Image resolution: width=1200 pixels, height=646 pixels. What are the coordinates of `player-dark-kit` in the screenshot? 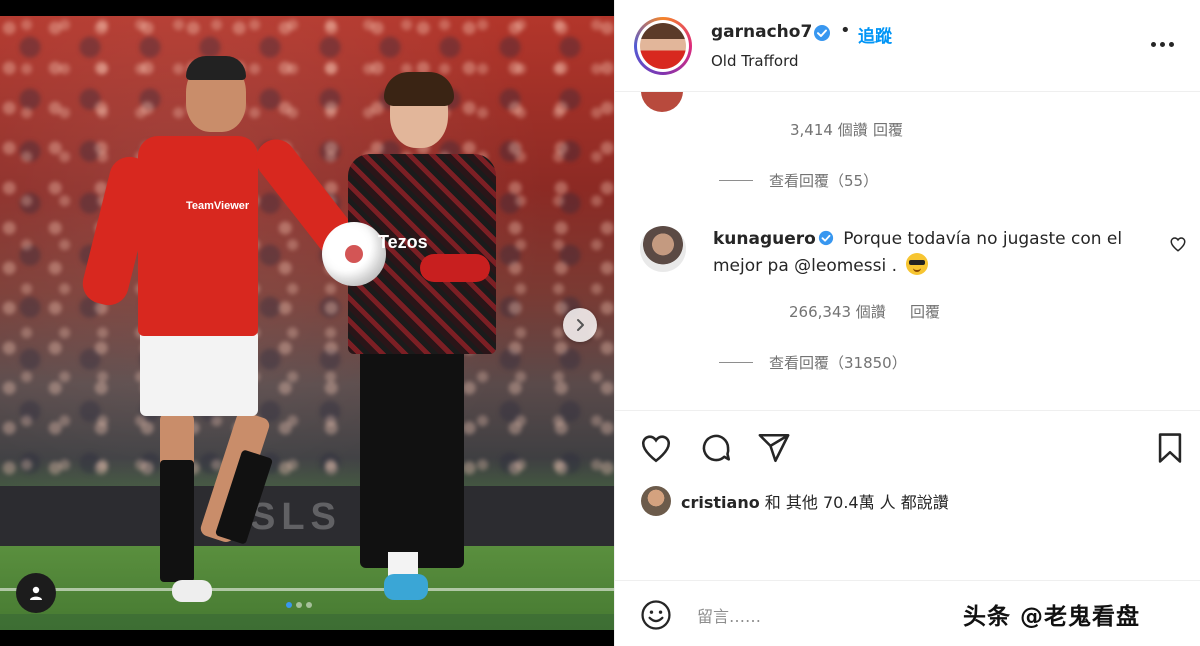 It's located at (405, 340).